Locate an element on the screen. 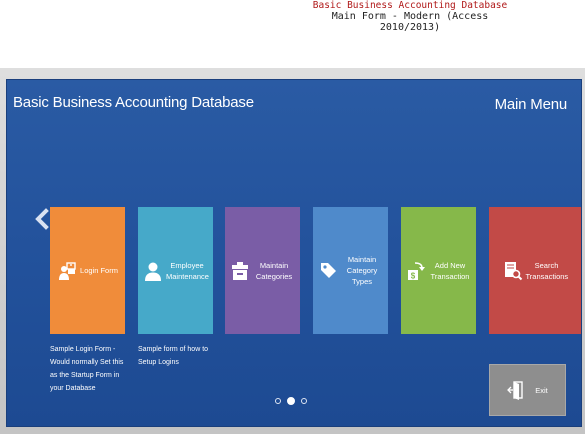 The width and height of the screenshot is (585, 434). add-transaction-icon: $ is located at coordinates (416, 270).